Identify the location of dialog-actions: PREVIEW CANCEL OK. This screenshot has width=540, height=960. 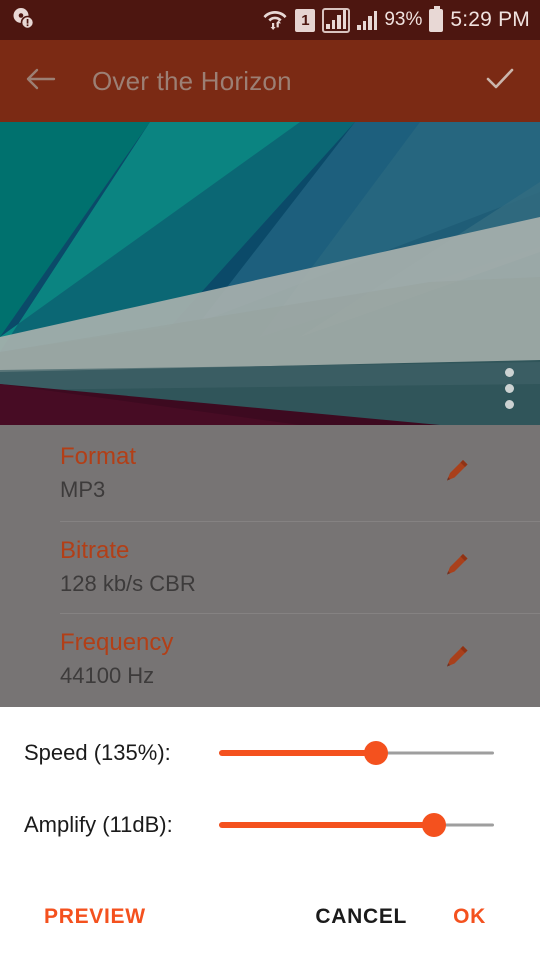
(270, 917).